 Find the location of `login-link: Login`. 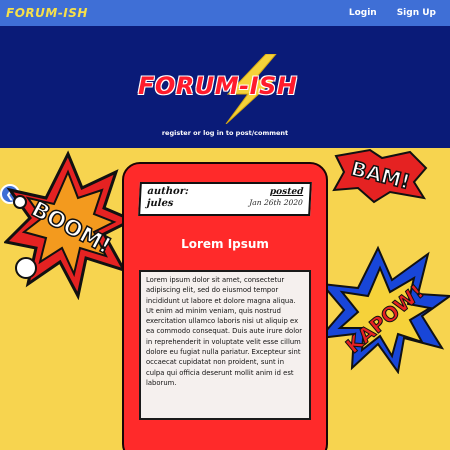

login-link: Login is located at coordinates (363, 13).